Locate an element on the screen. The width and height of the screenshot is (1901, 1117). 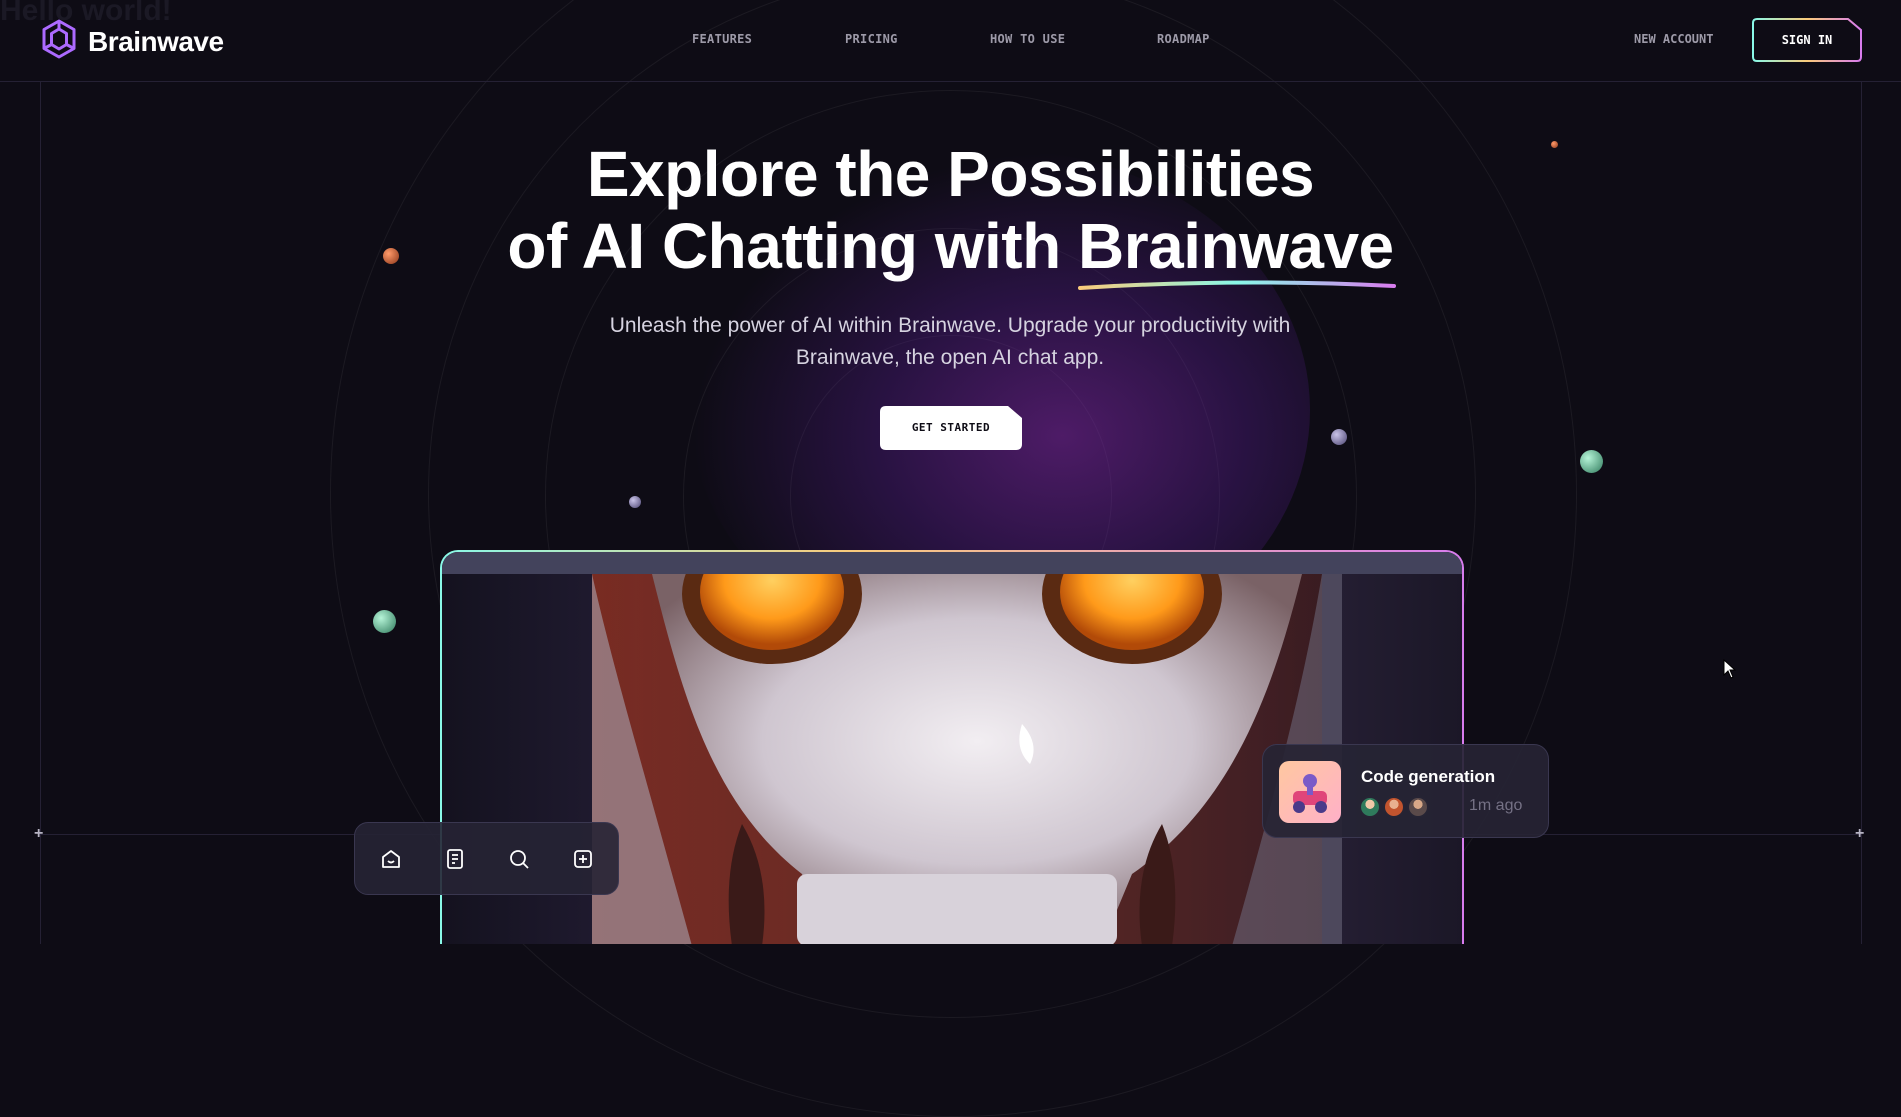
mouse-cursor-icon is located at coordinates (1730, 671).